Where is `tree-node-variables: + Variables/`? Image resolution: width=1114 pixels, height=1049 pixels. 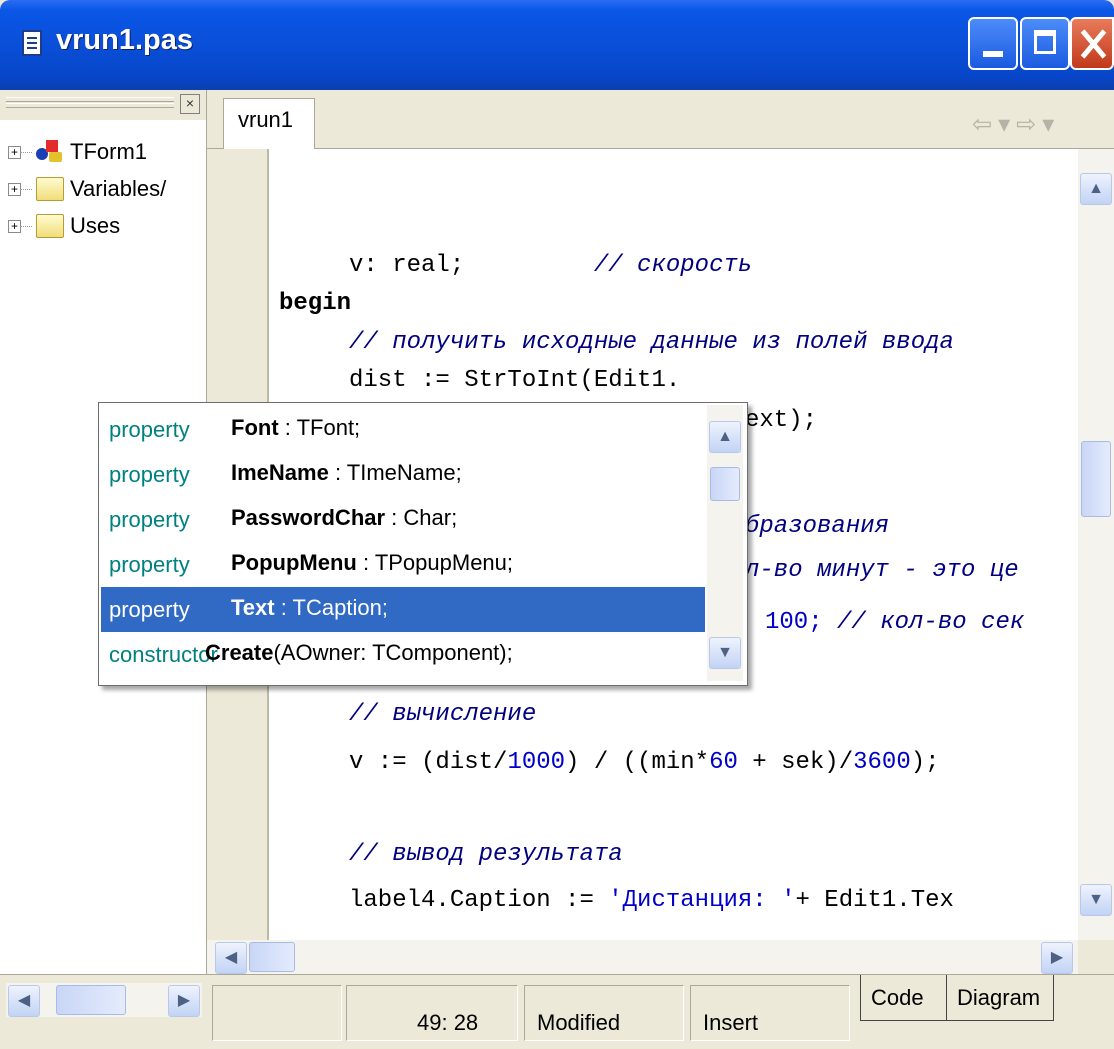 tree-node-variables: + Variables/ is located at coordinates (103, 187).